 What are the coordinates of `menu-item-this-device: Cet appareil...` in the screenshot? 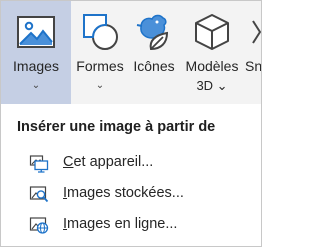 It's located at (131, 163).